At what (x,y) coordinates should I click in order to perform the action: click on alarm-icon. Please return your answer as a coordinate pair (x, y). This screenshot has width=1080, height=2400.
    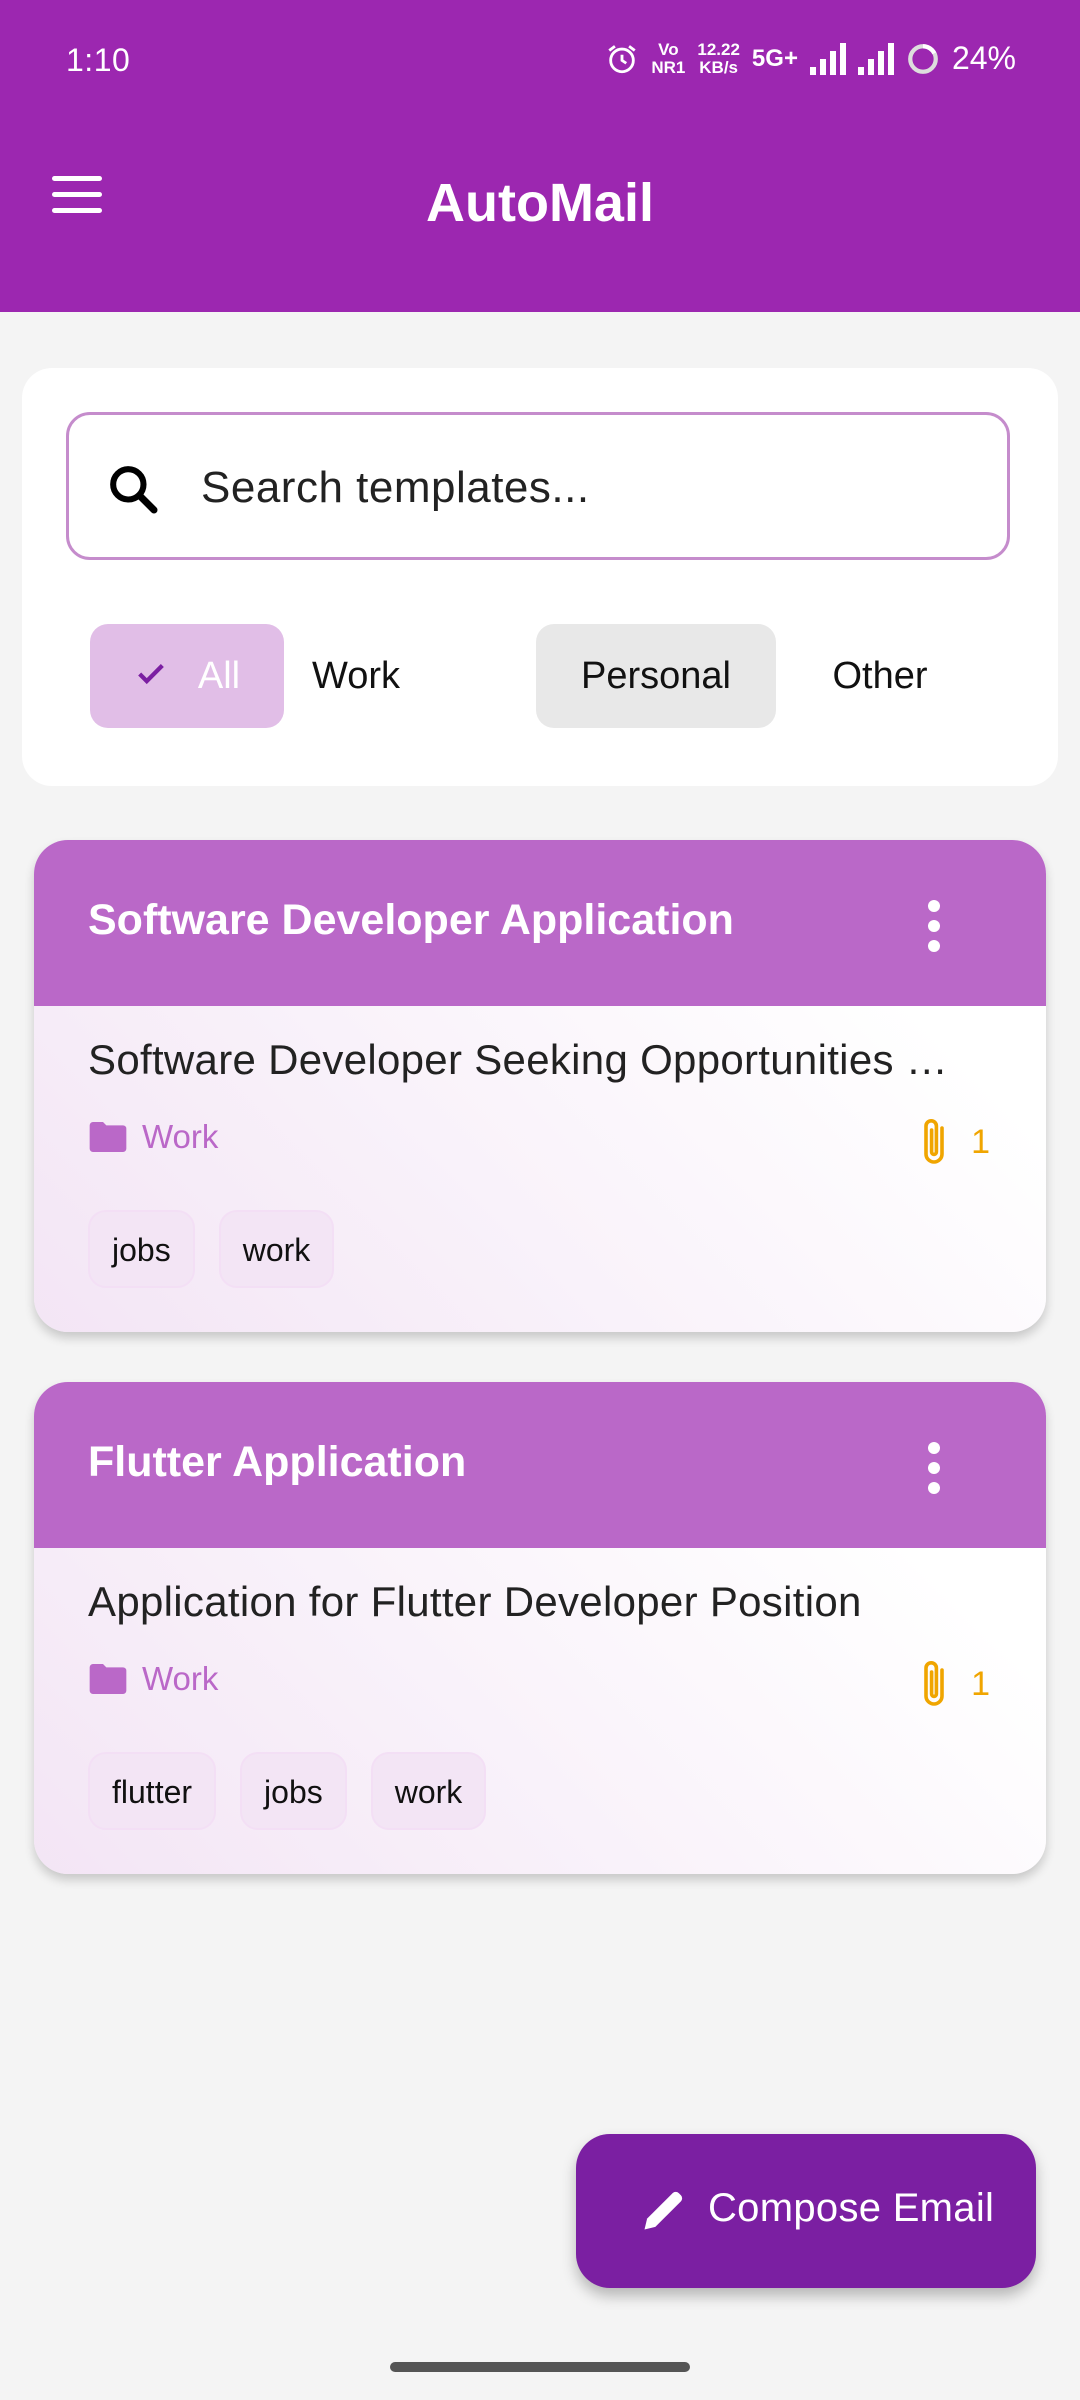
    Looking at the image, I should click on (622, 58).